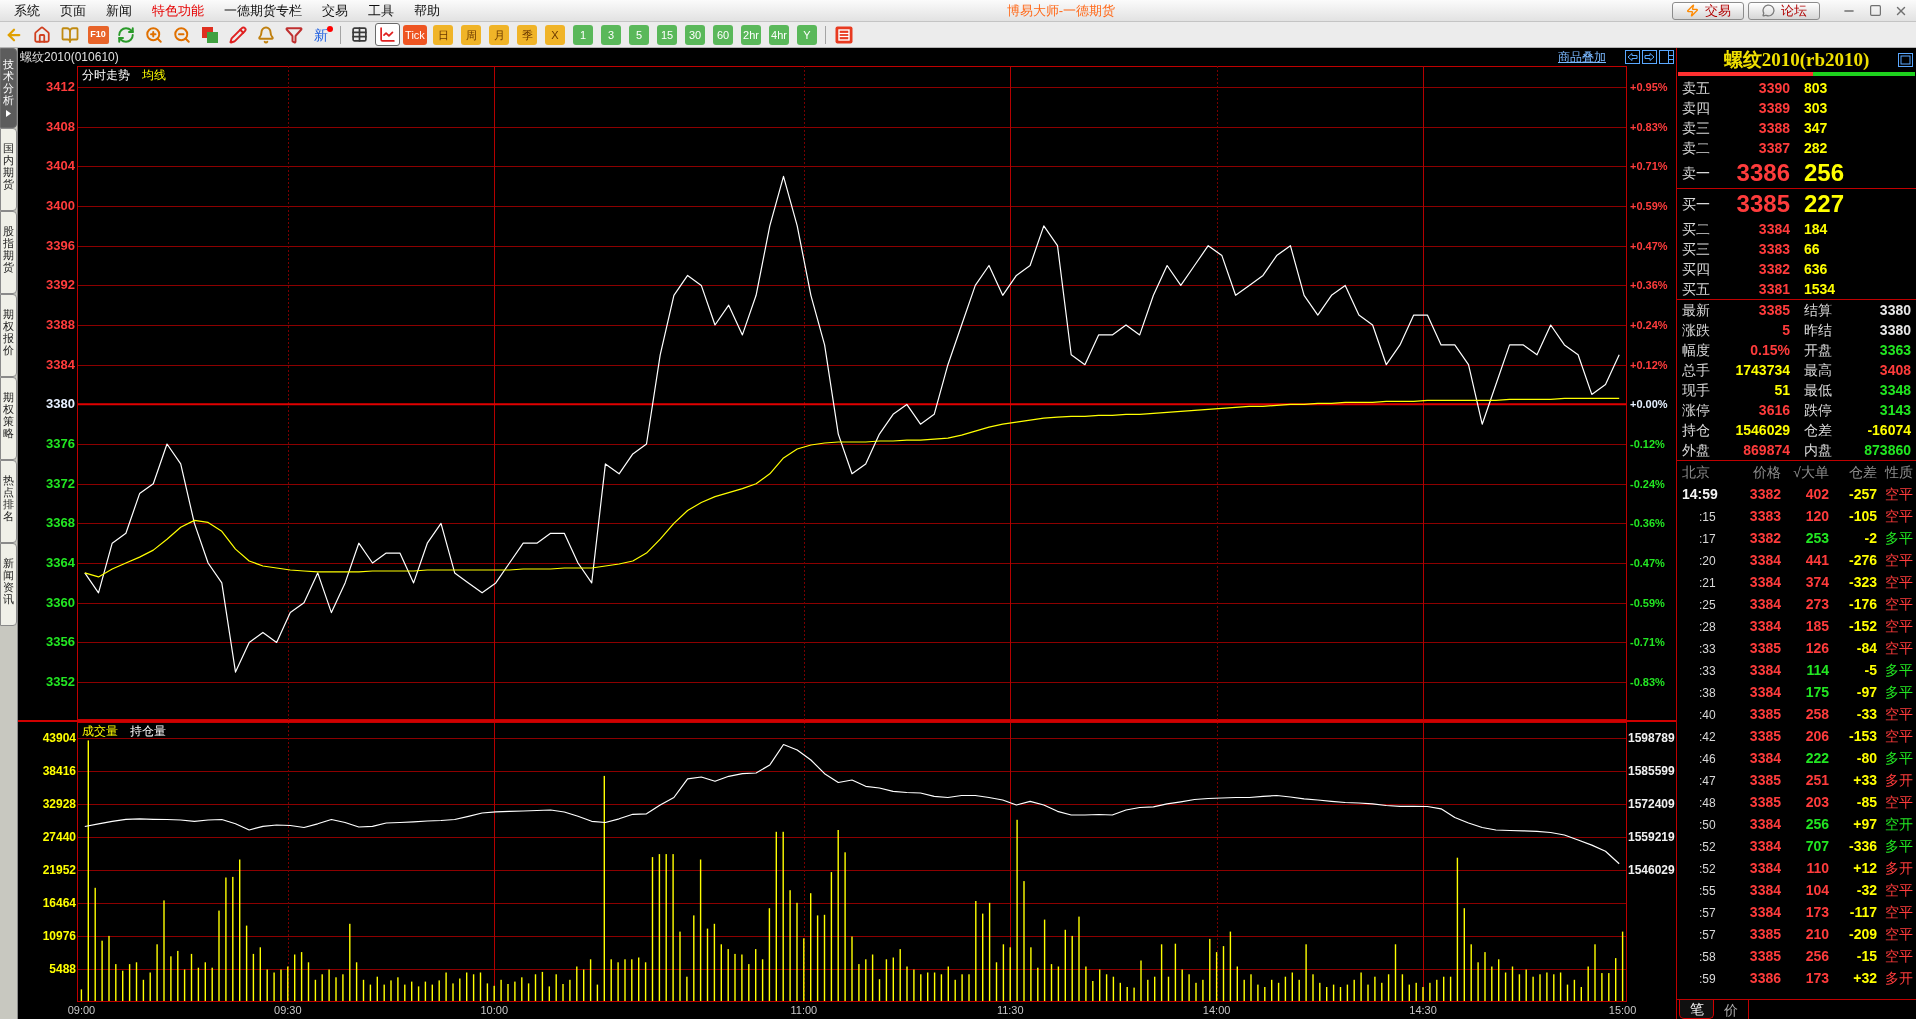 The width and height of the screenshot is (1916, 1019). I want to click on period-button: 月, so click(499, 34).